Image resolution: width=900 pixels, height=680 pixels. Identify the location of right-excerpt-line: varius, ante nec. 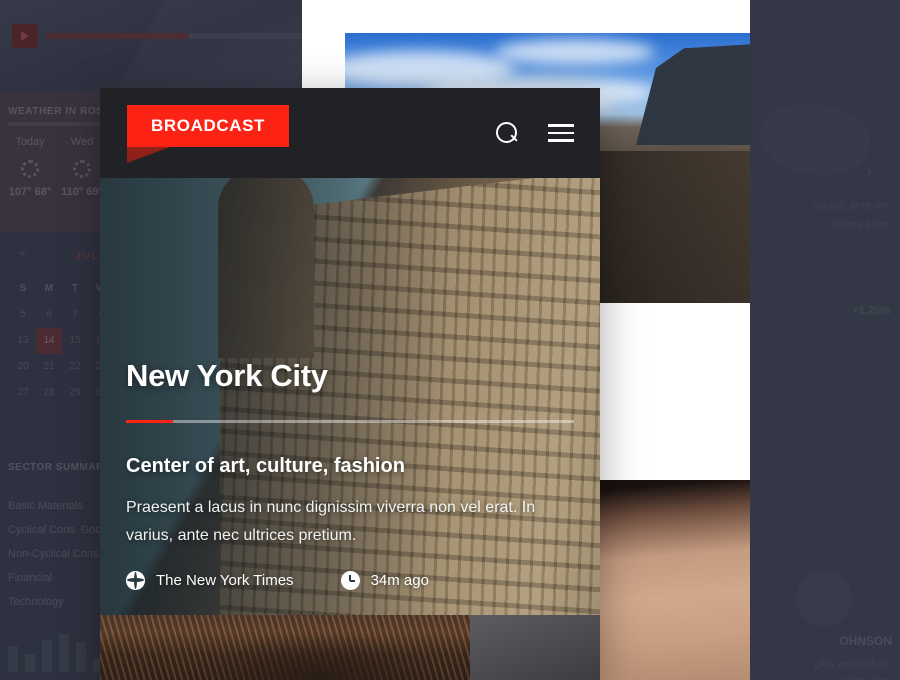
(853, 206).